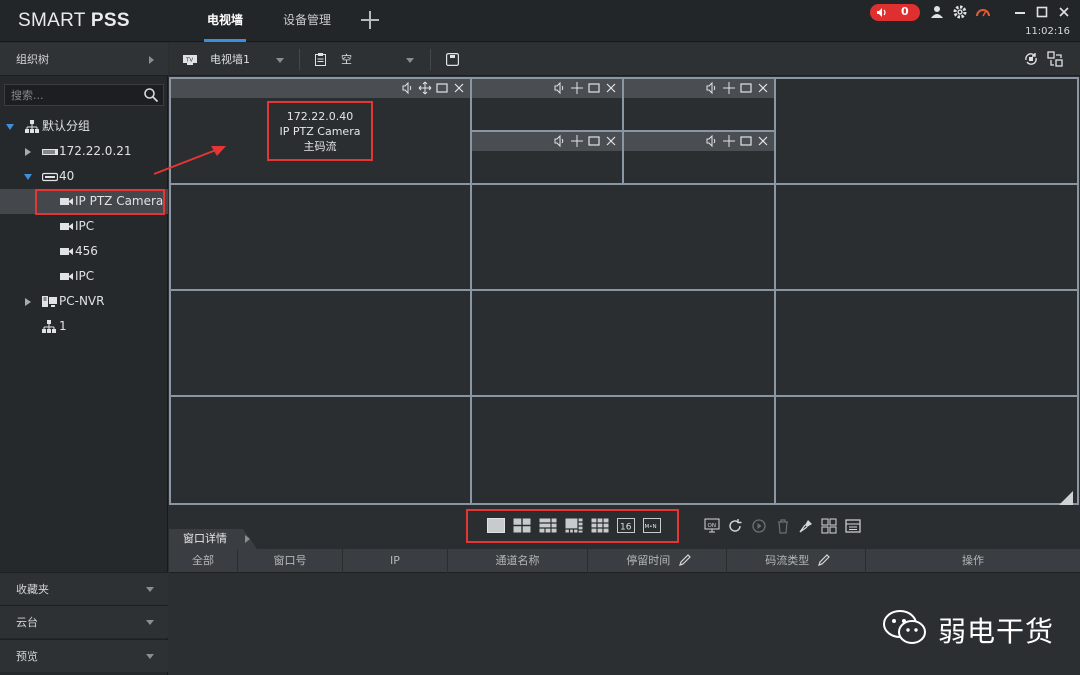 The image size is (1080, 675). I want to click on refresh-icon, so click(735, 526).